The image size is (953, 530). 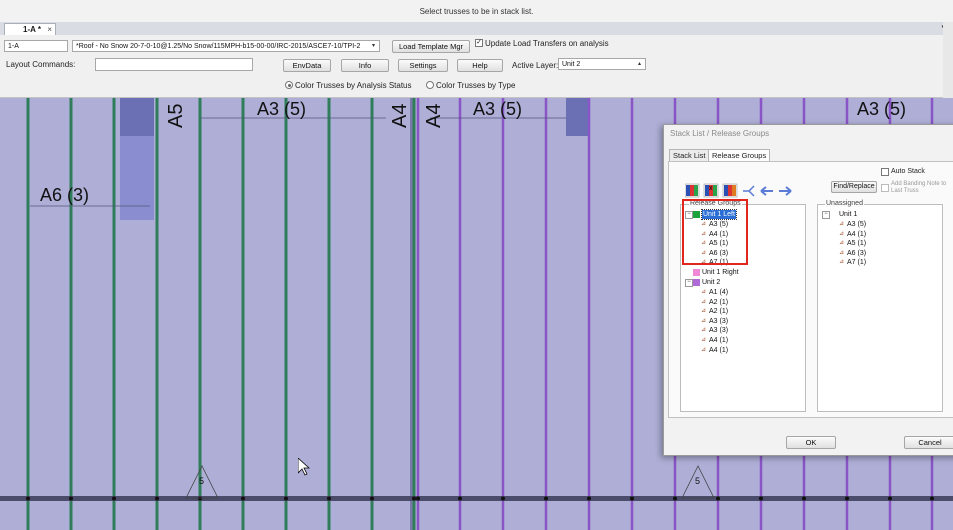 I want to click on dark-block-right, so click(x=577, y=117).